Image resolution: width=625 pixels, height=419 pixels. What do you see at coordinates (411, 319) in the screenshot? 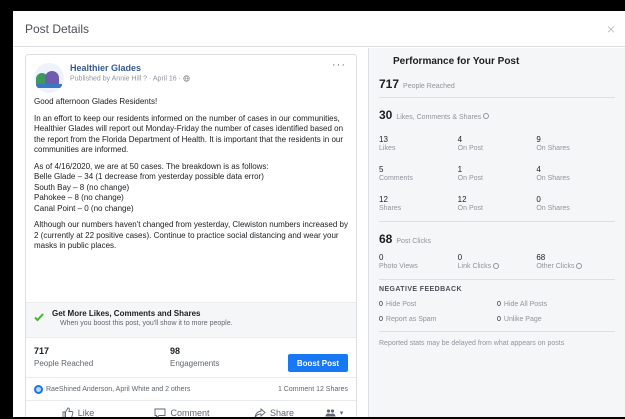
I see `neg-label: Report as Spam` at bounding box center [411, 319].